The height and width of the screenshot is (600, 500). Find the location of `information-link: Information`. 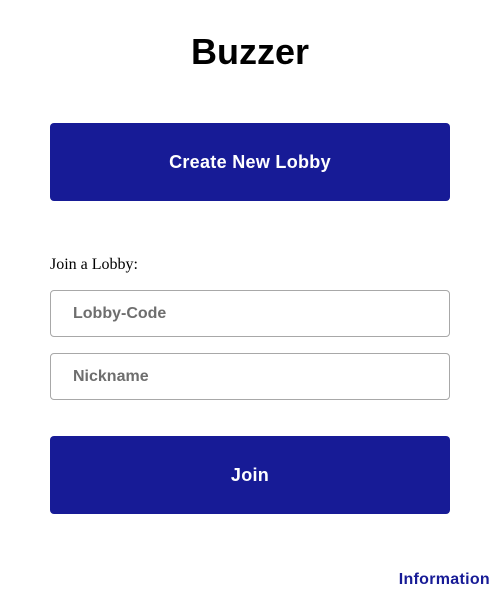

information-link: Information is located at coordinates (444, 580).